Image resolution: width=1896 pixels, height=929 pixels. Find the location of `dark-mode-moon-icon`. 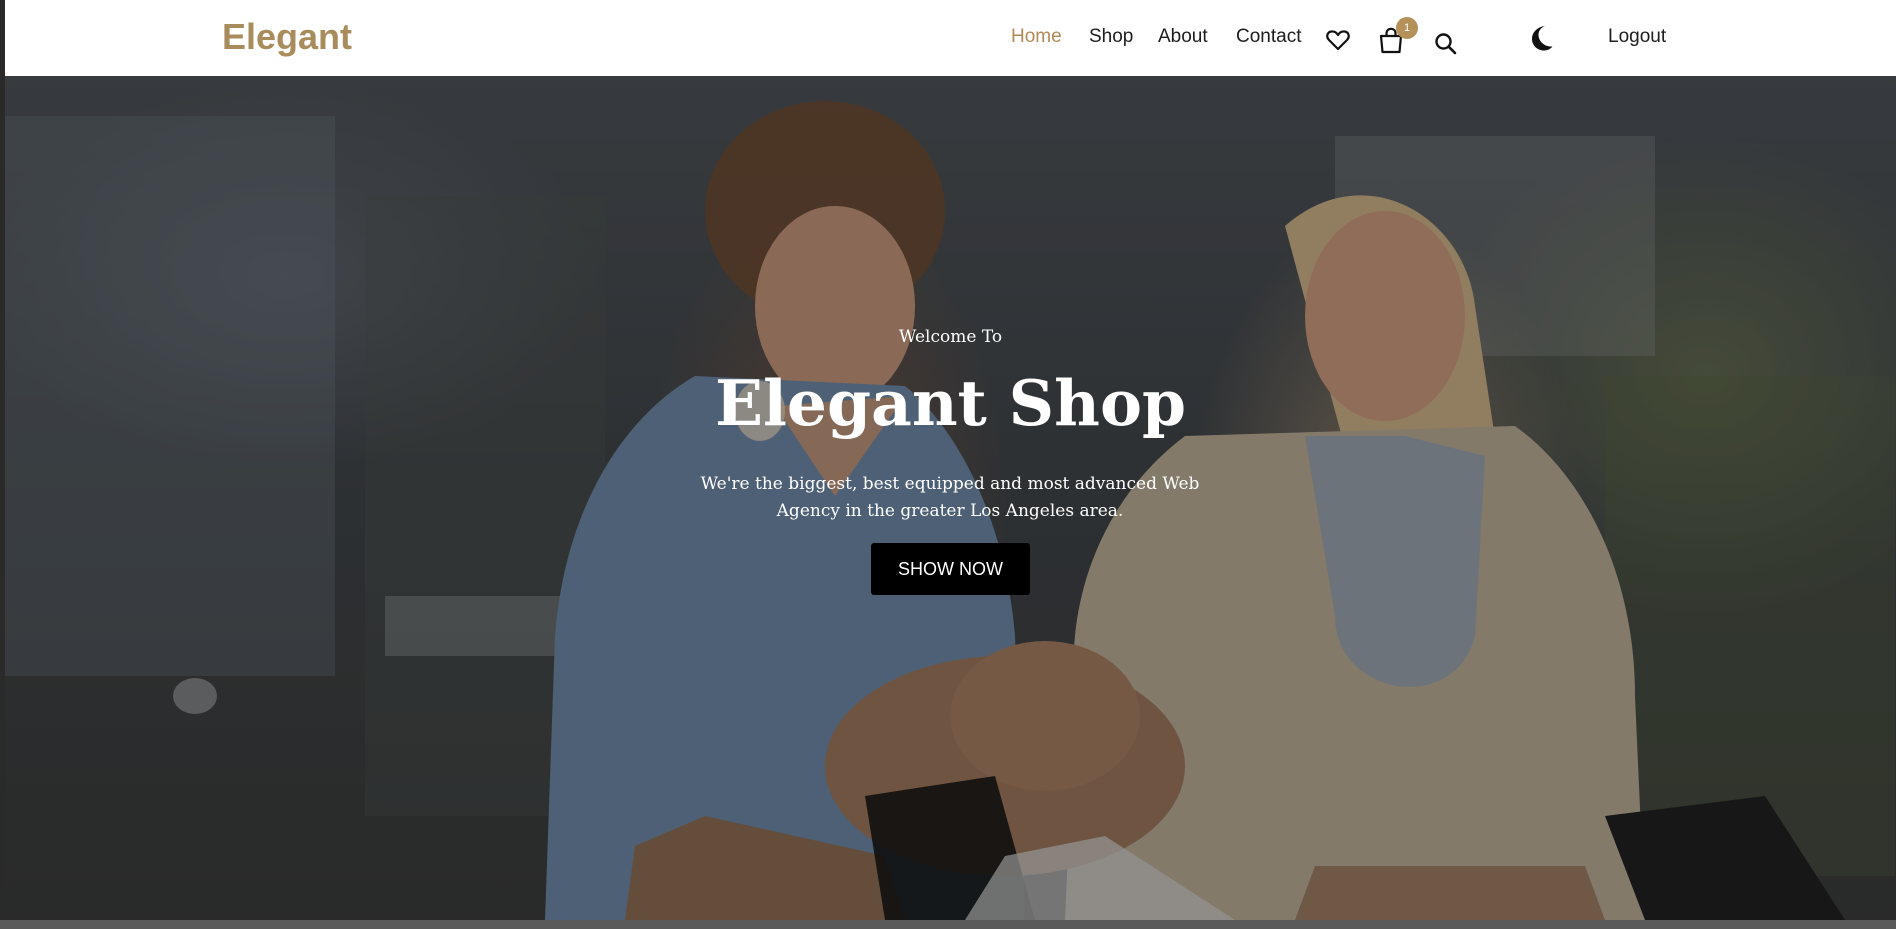

dark-mode-moon-icon is located at coordinates (1541, 40).